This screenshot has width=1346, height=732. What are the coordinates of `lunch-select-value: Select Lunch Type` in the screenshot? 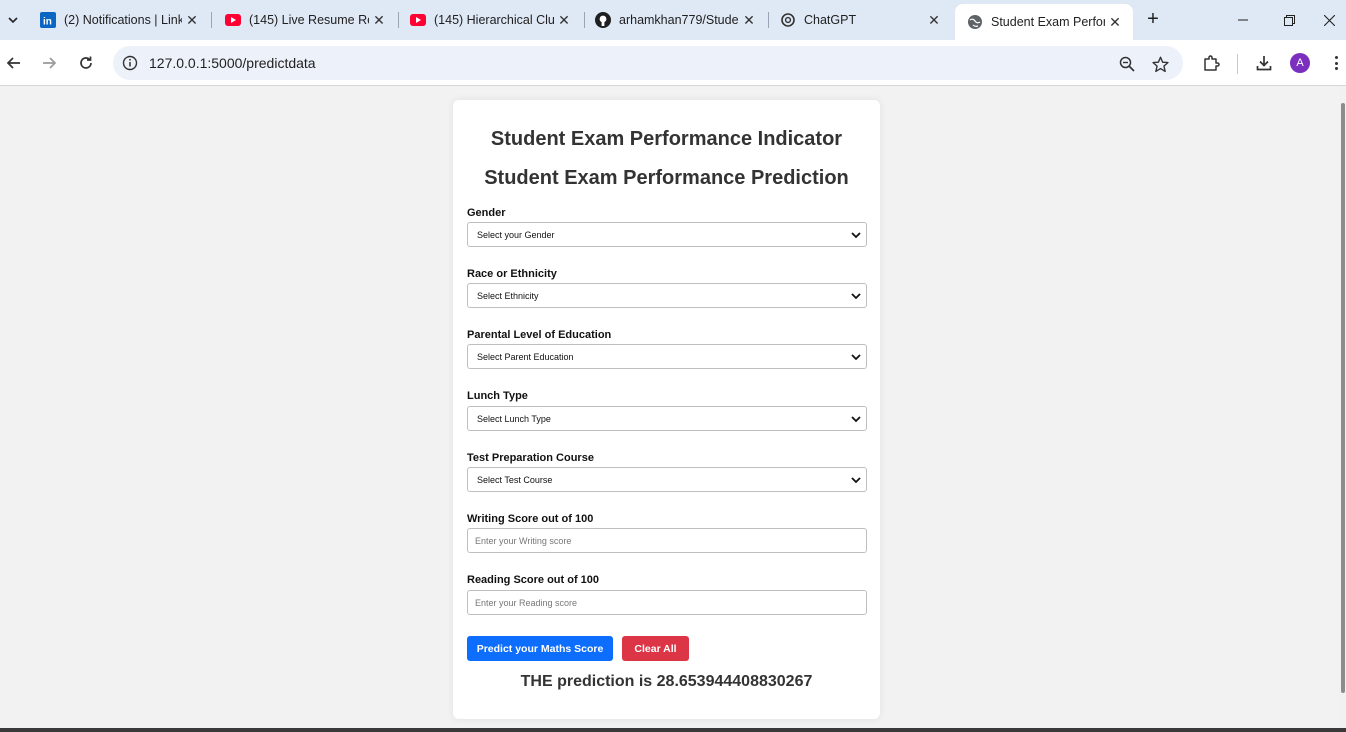 It's located at (514, 418).